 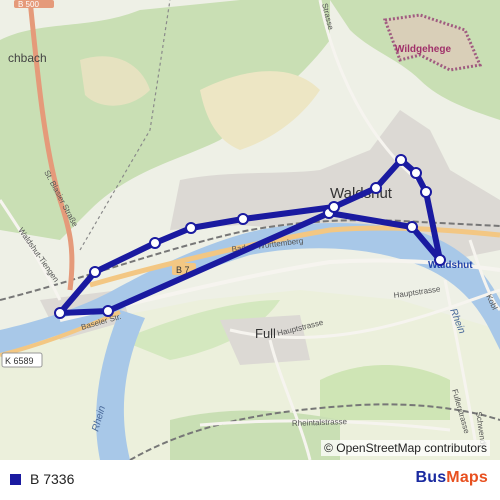 I want to click on route-name-label: B 7336, so click(x=52, y=479).